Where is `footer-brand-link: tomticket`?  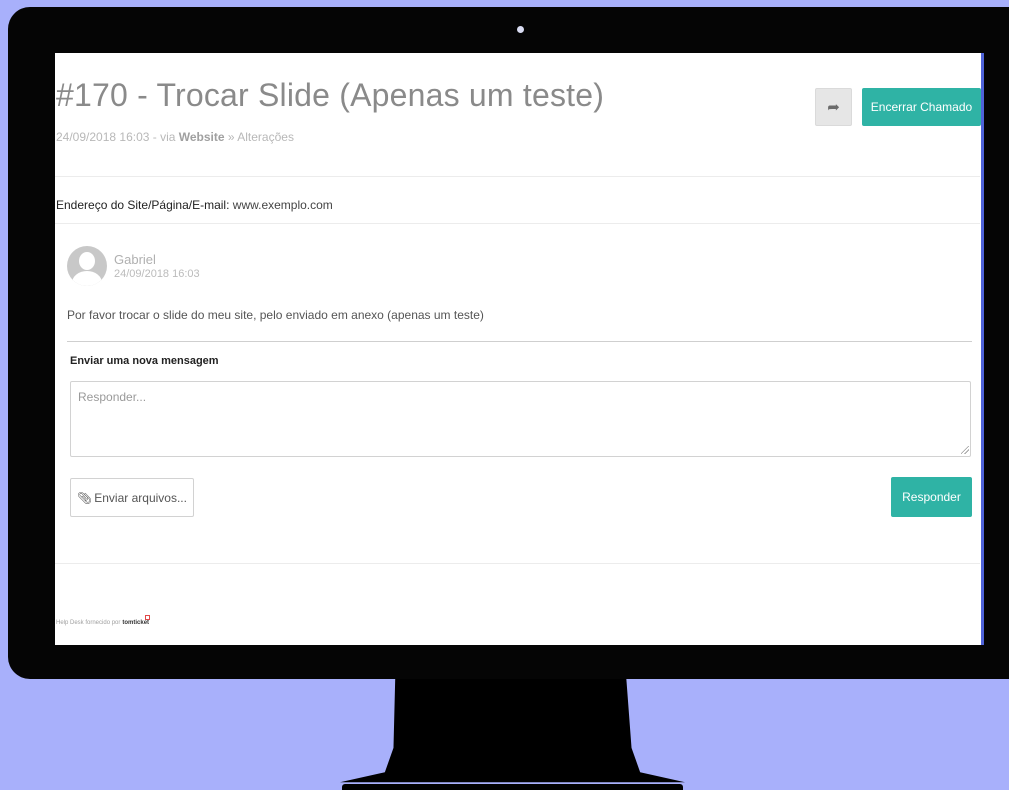
footer-brand-link: tomticket is located at coordinates (136, 620).